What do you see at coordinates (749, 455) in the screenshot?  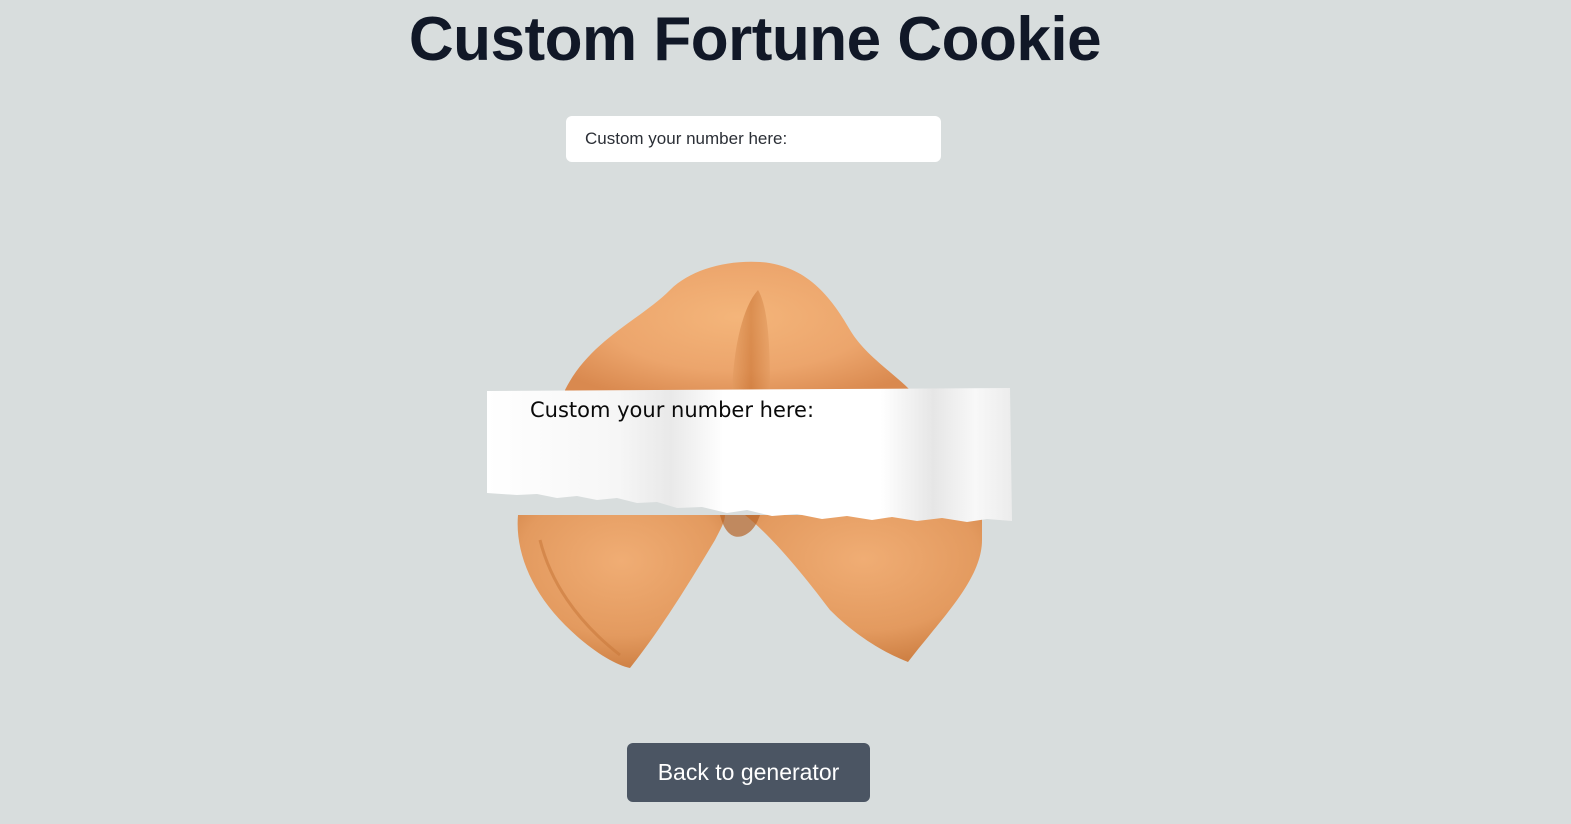 I see `fortune-paper: Custom your number here:` at bounding box center [749, 455].